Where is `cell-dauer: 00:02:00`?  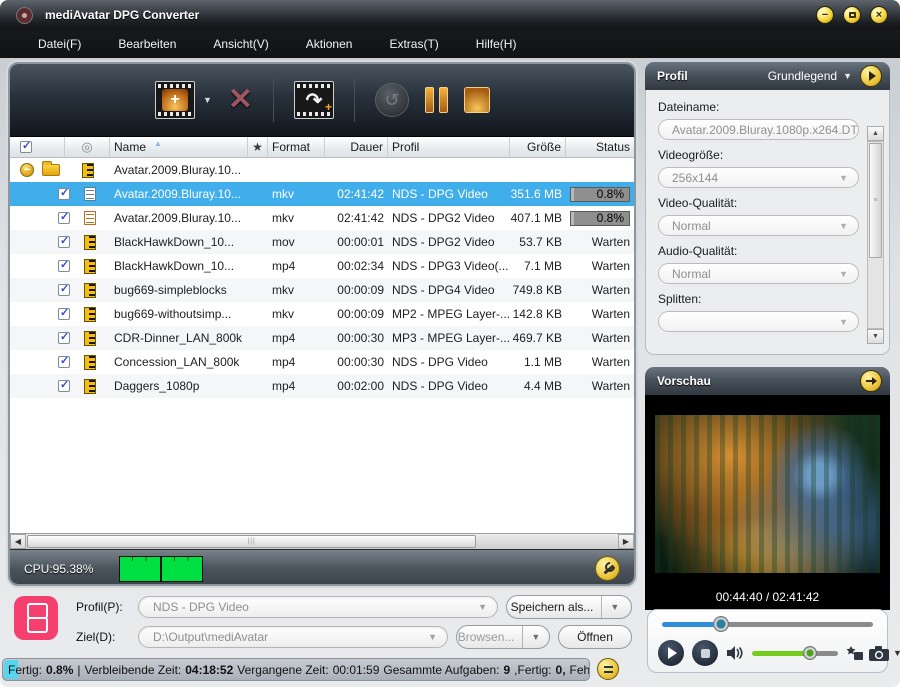 cell-dauer: 00:02:00 is located at coordinates (360, 386).